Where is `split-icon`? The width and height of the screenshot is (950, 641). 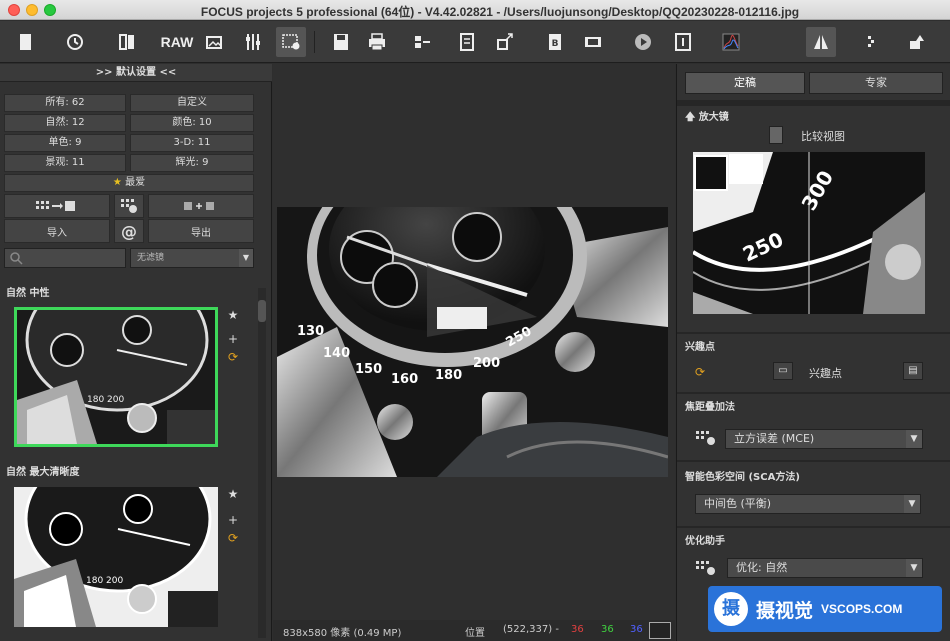
split-icon is located at coordinates (871, 42).